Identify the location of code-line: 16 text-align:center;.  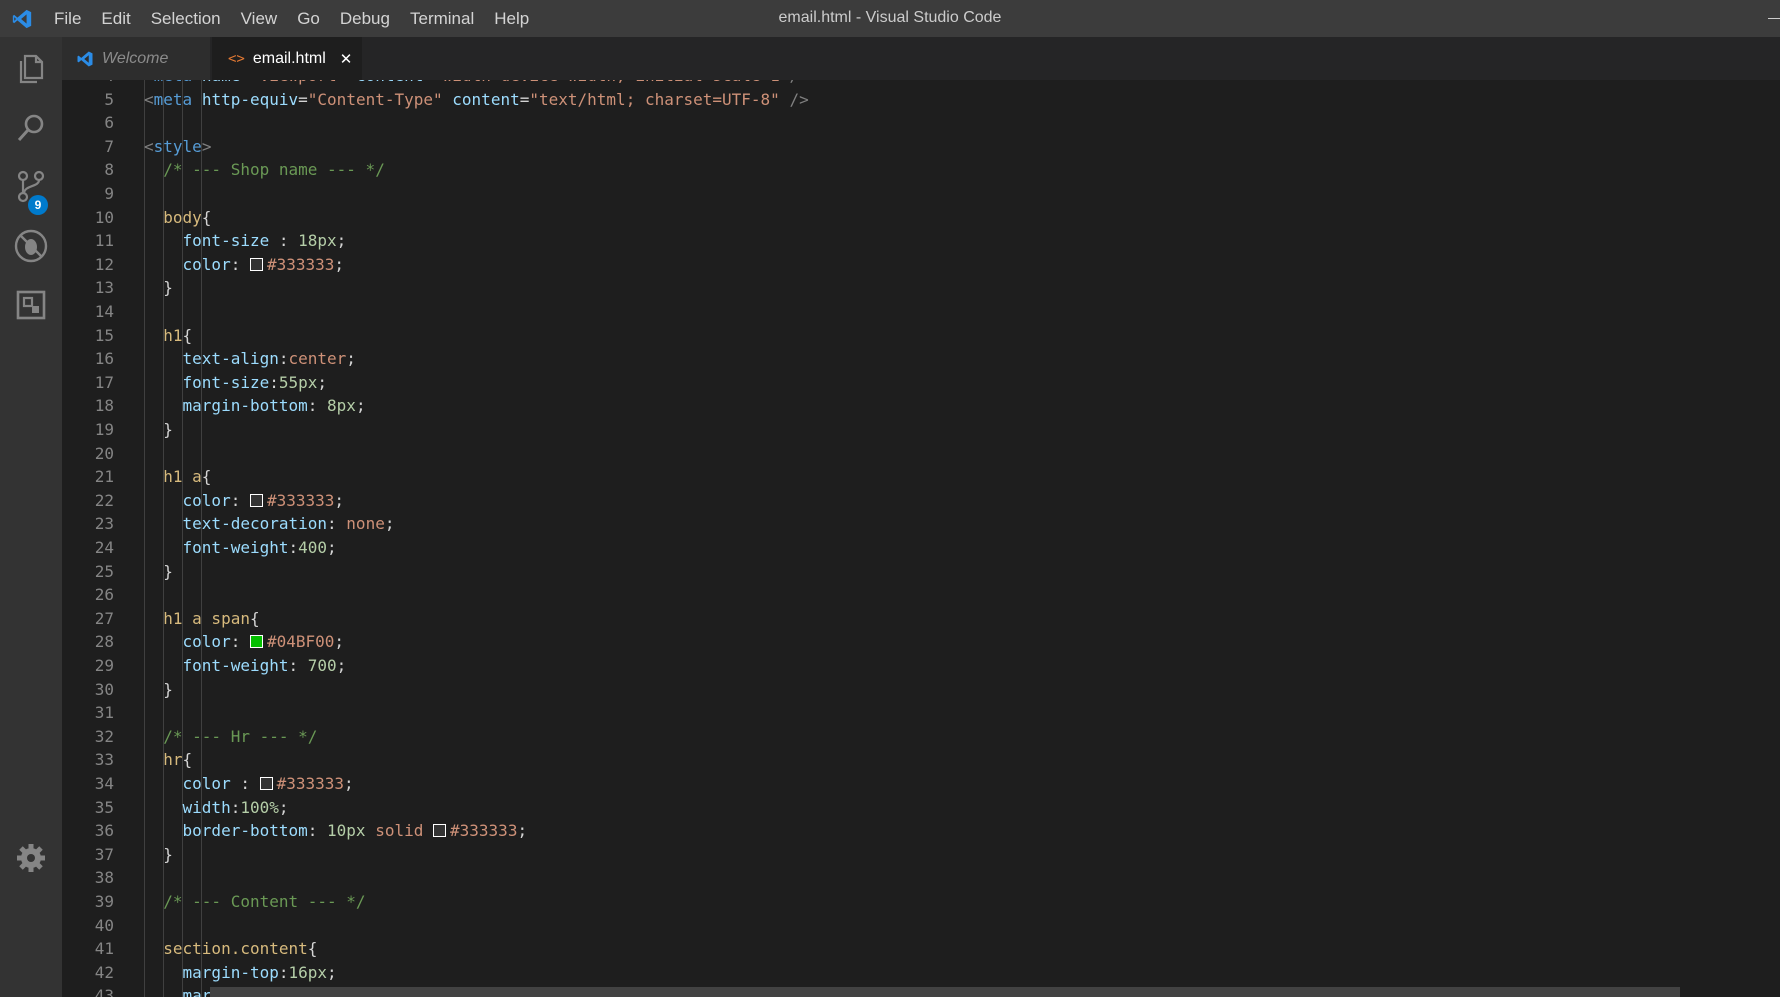
(921, 359).